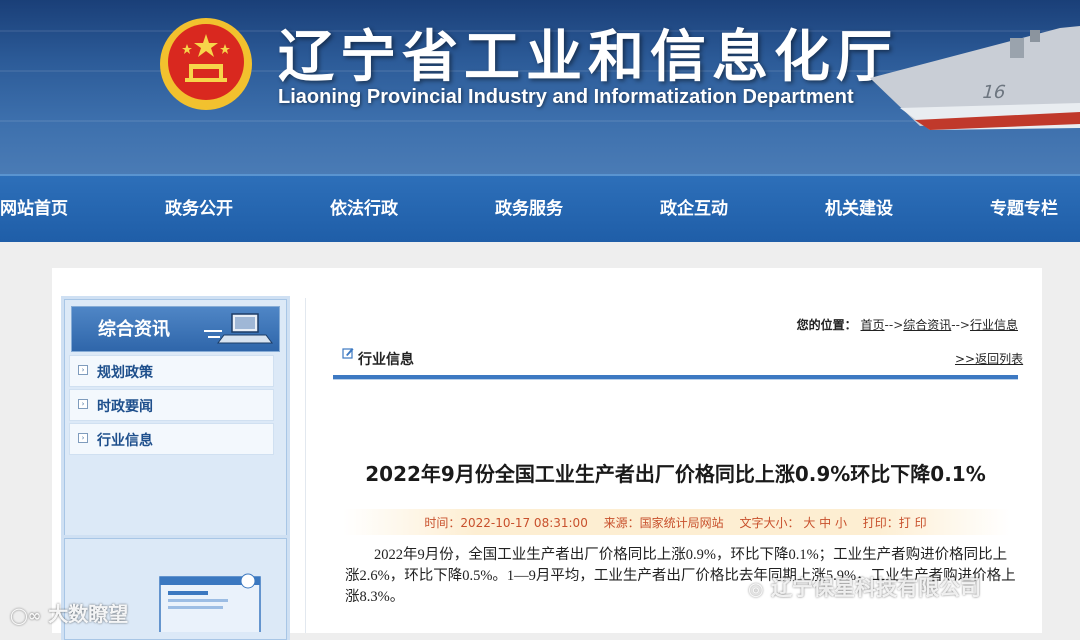  What do you see at coordinates (675, 474) in the screenshot?
I see `article-title: 2022年9月份全国工业生产者出厂价格同比上涨0.9%环比下降0.1%` at bounding box center [675, 474].